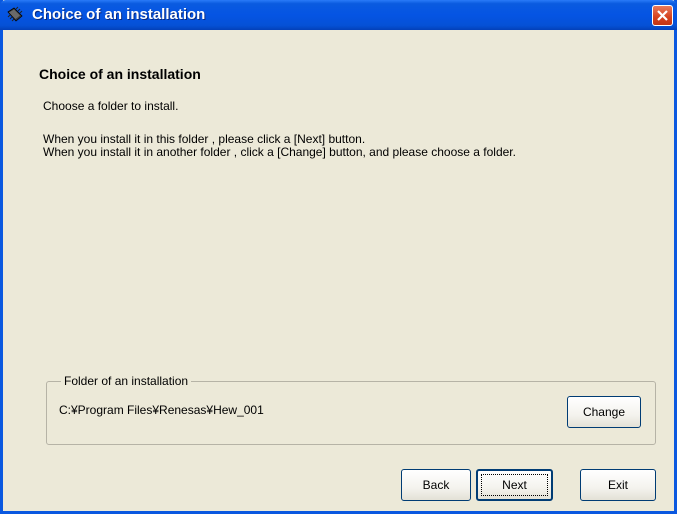 Image resolution: width=677 pixels, height=514 pixels. I want to click on change-button-label: Change, so click(604, 412).